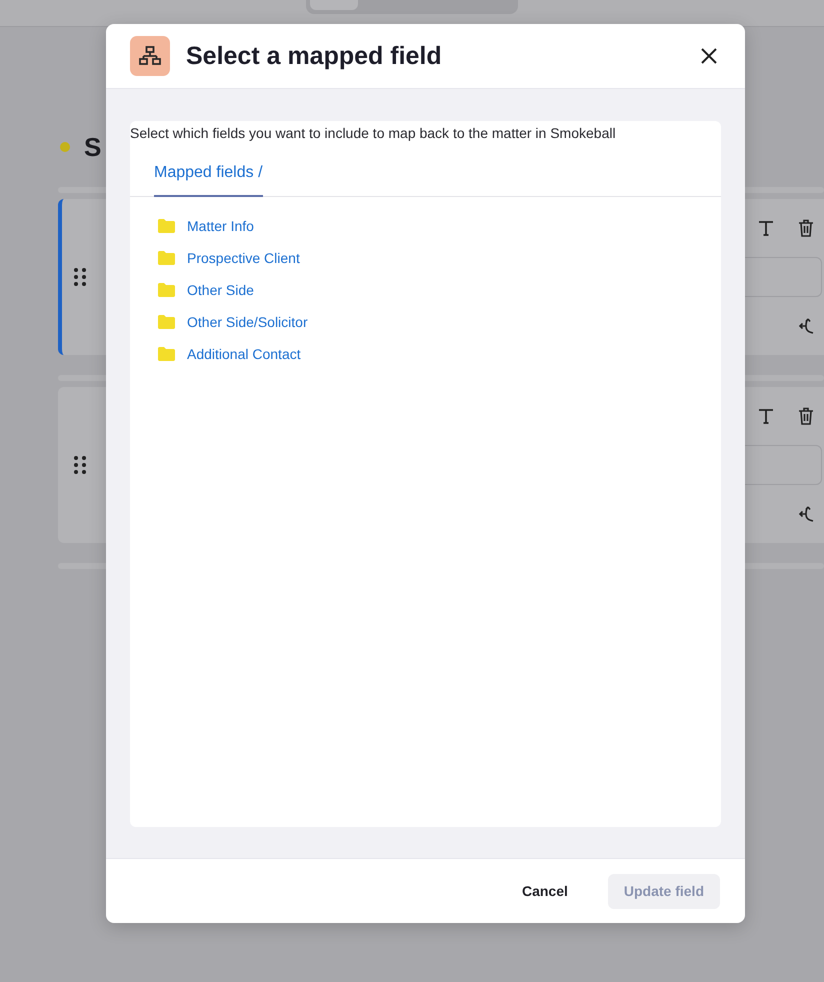 The image size is (824, 982). What do you see at coordinates (439, 353) in the screenshot?
I see `folder-item: Additional Contact` at bounding box center [439, 353].